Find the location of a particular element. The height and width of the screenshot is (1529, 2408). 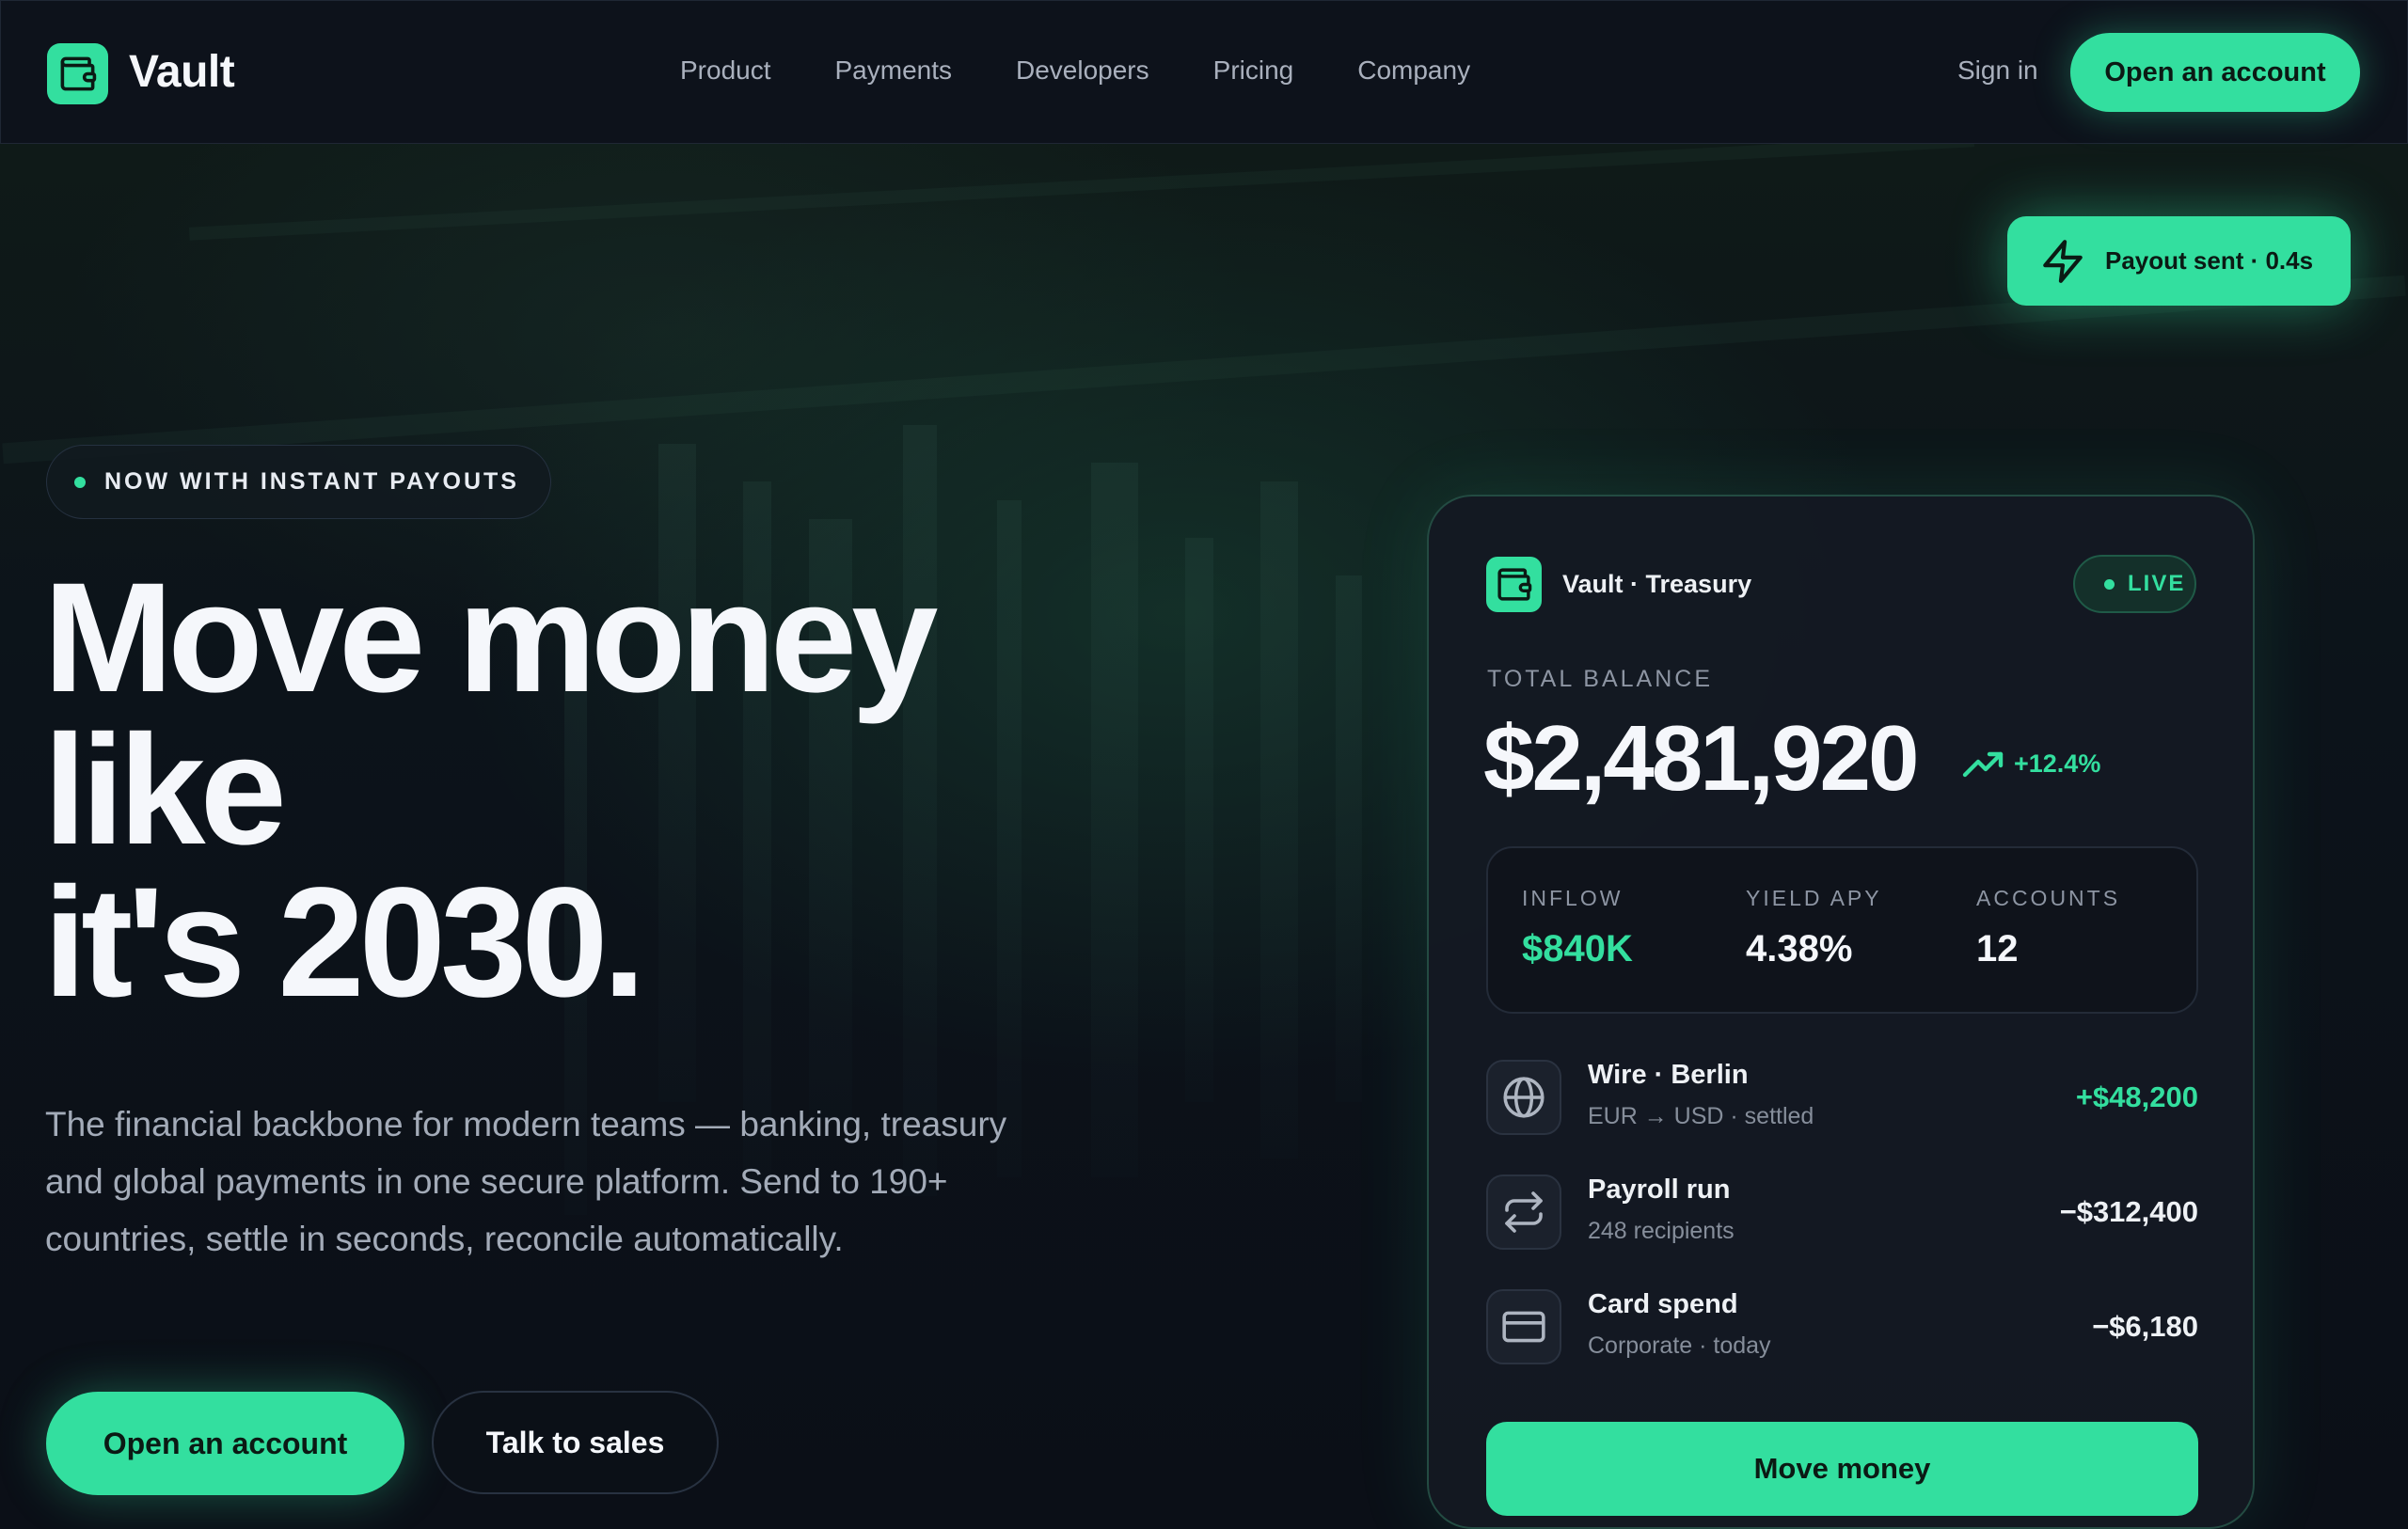

nav-link-payments: Payments is located at coordinates (894, 70).